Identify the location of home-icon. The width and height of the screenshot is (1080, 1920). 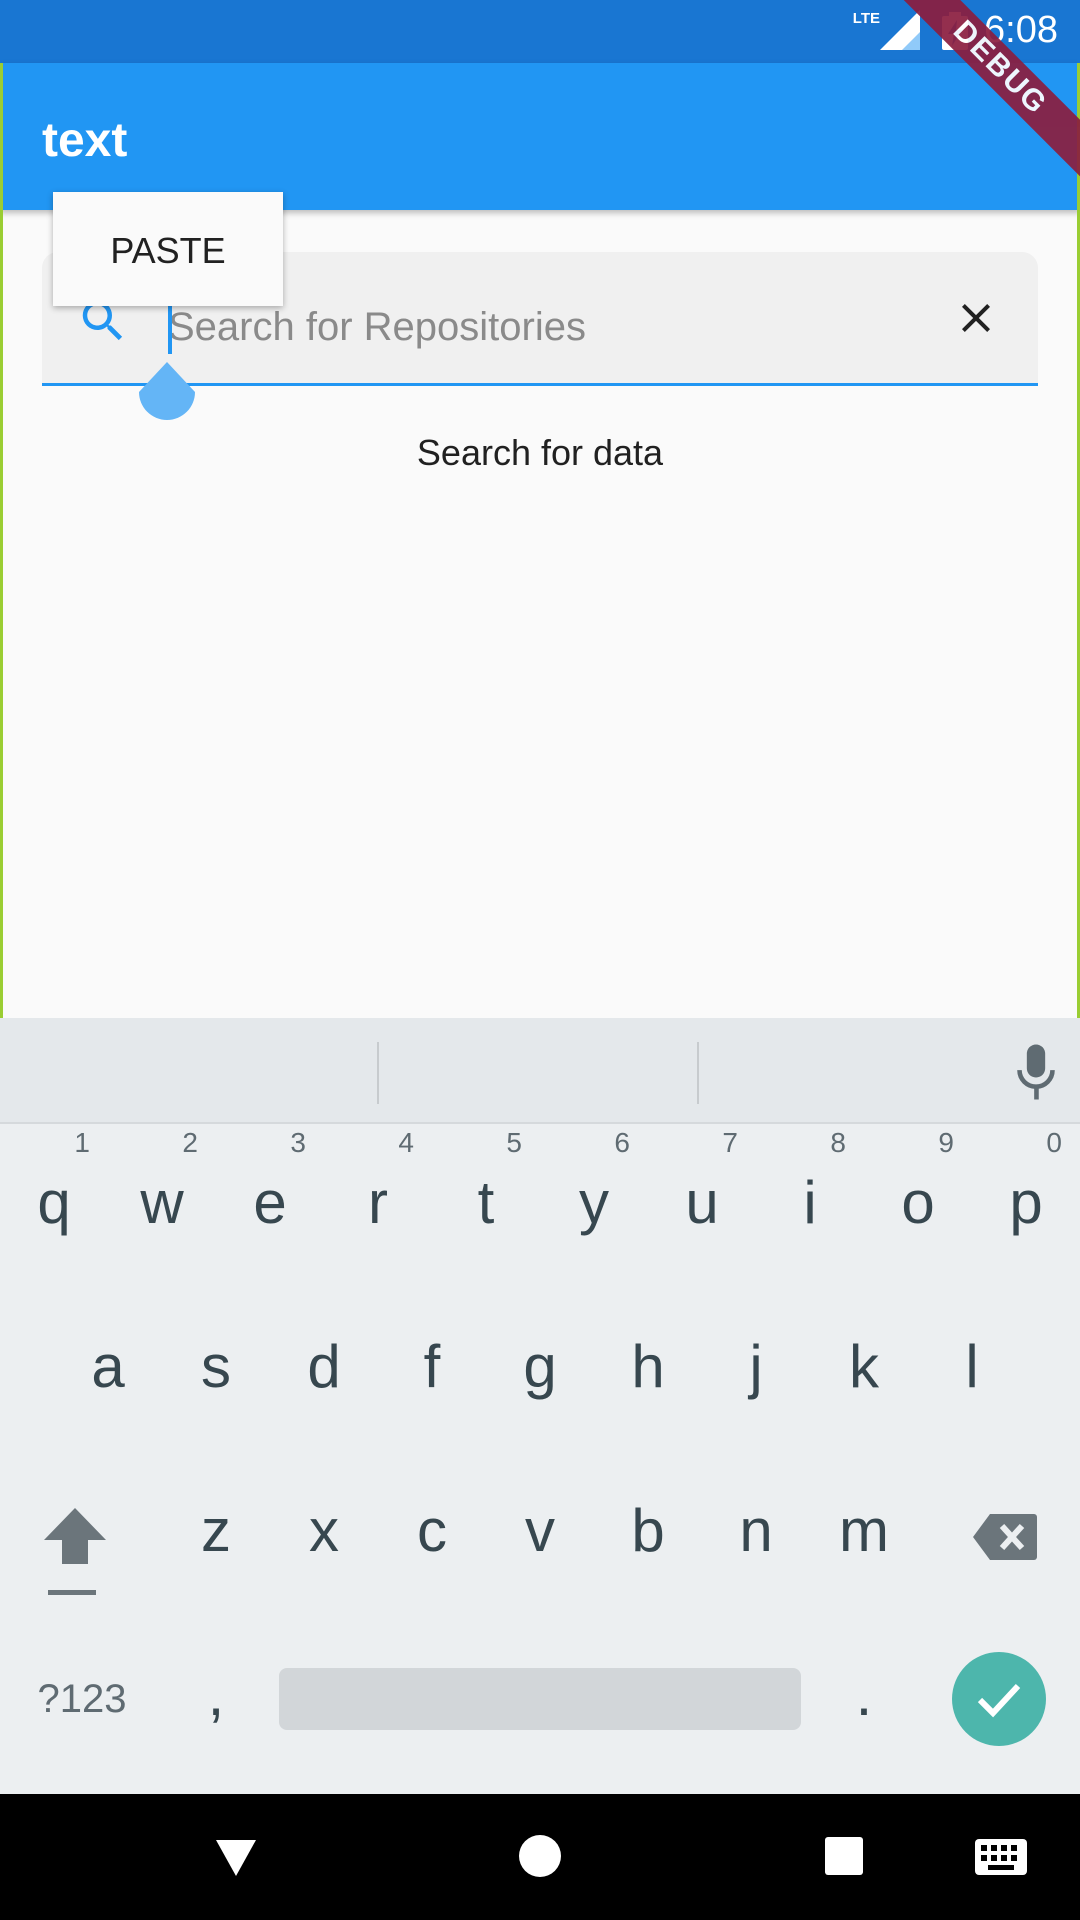
(540, 1856).